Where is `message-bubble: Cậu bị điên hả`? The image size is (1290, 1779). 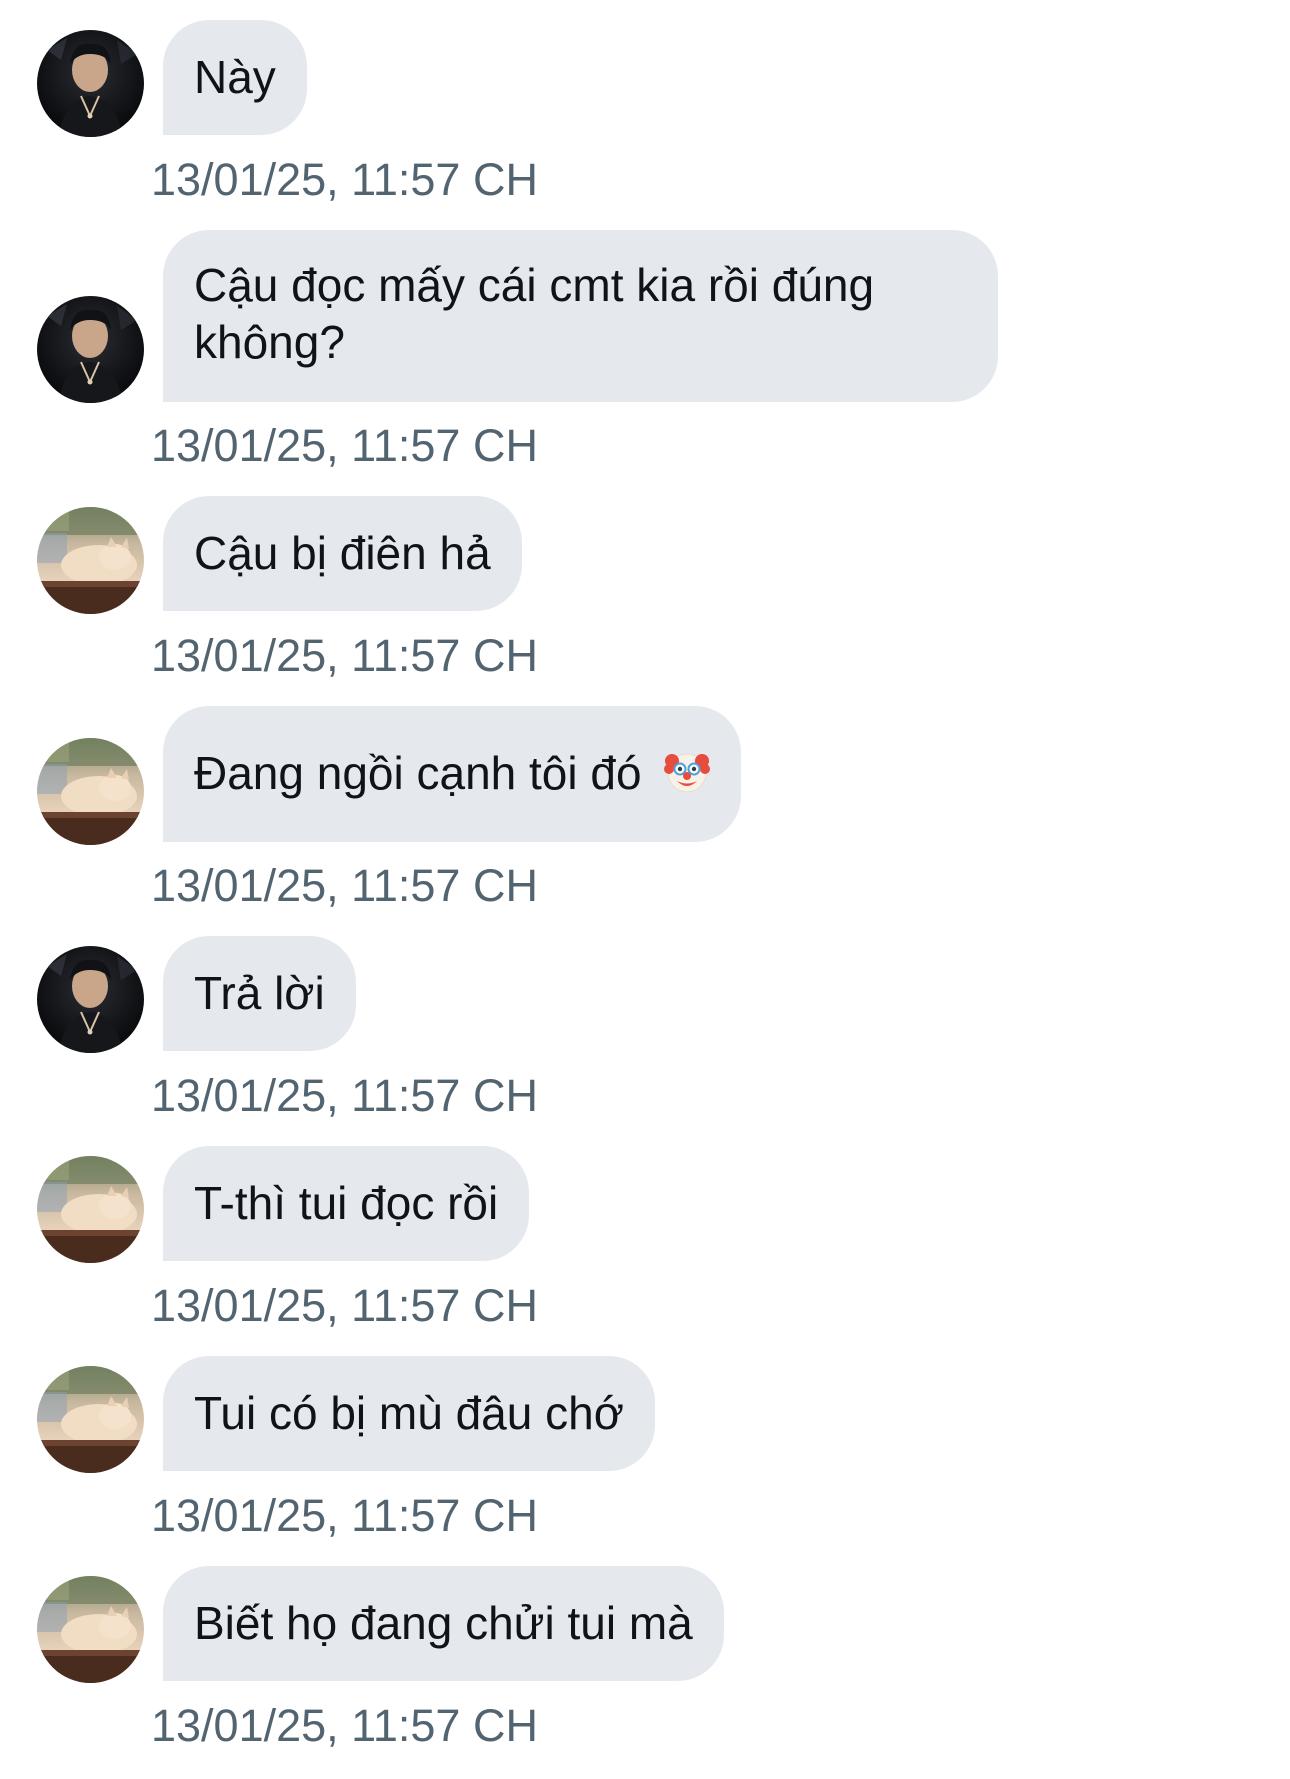
message-bubble: Cậu bị điên hả is located at coordinates (342, 553).